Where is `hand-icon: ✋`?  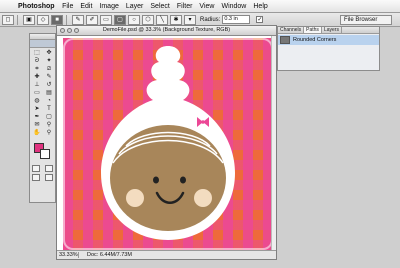 hand-icon: ✋ is located at coordinates (37, 133).